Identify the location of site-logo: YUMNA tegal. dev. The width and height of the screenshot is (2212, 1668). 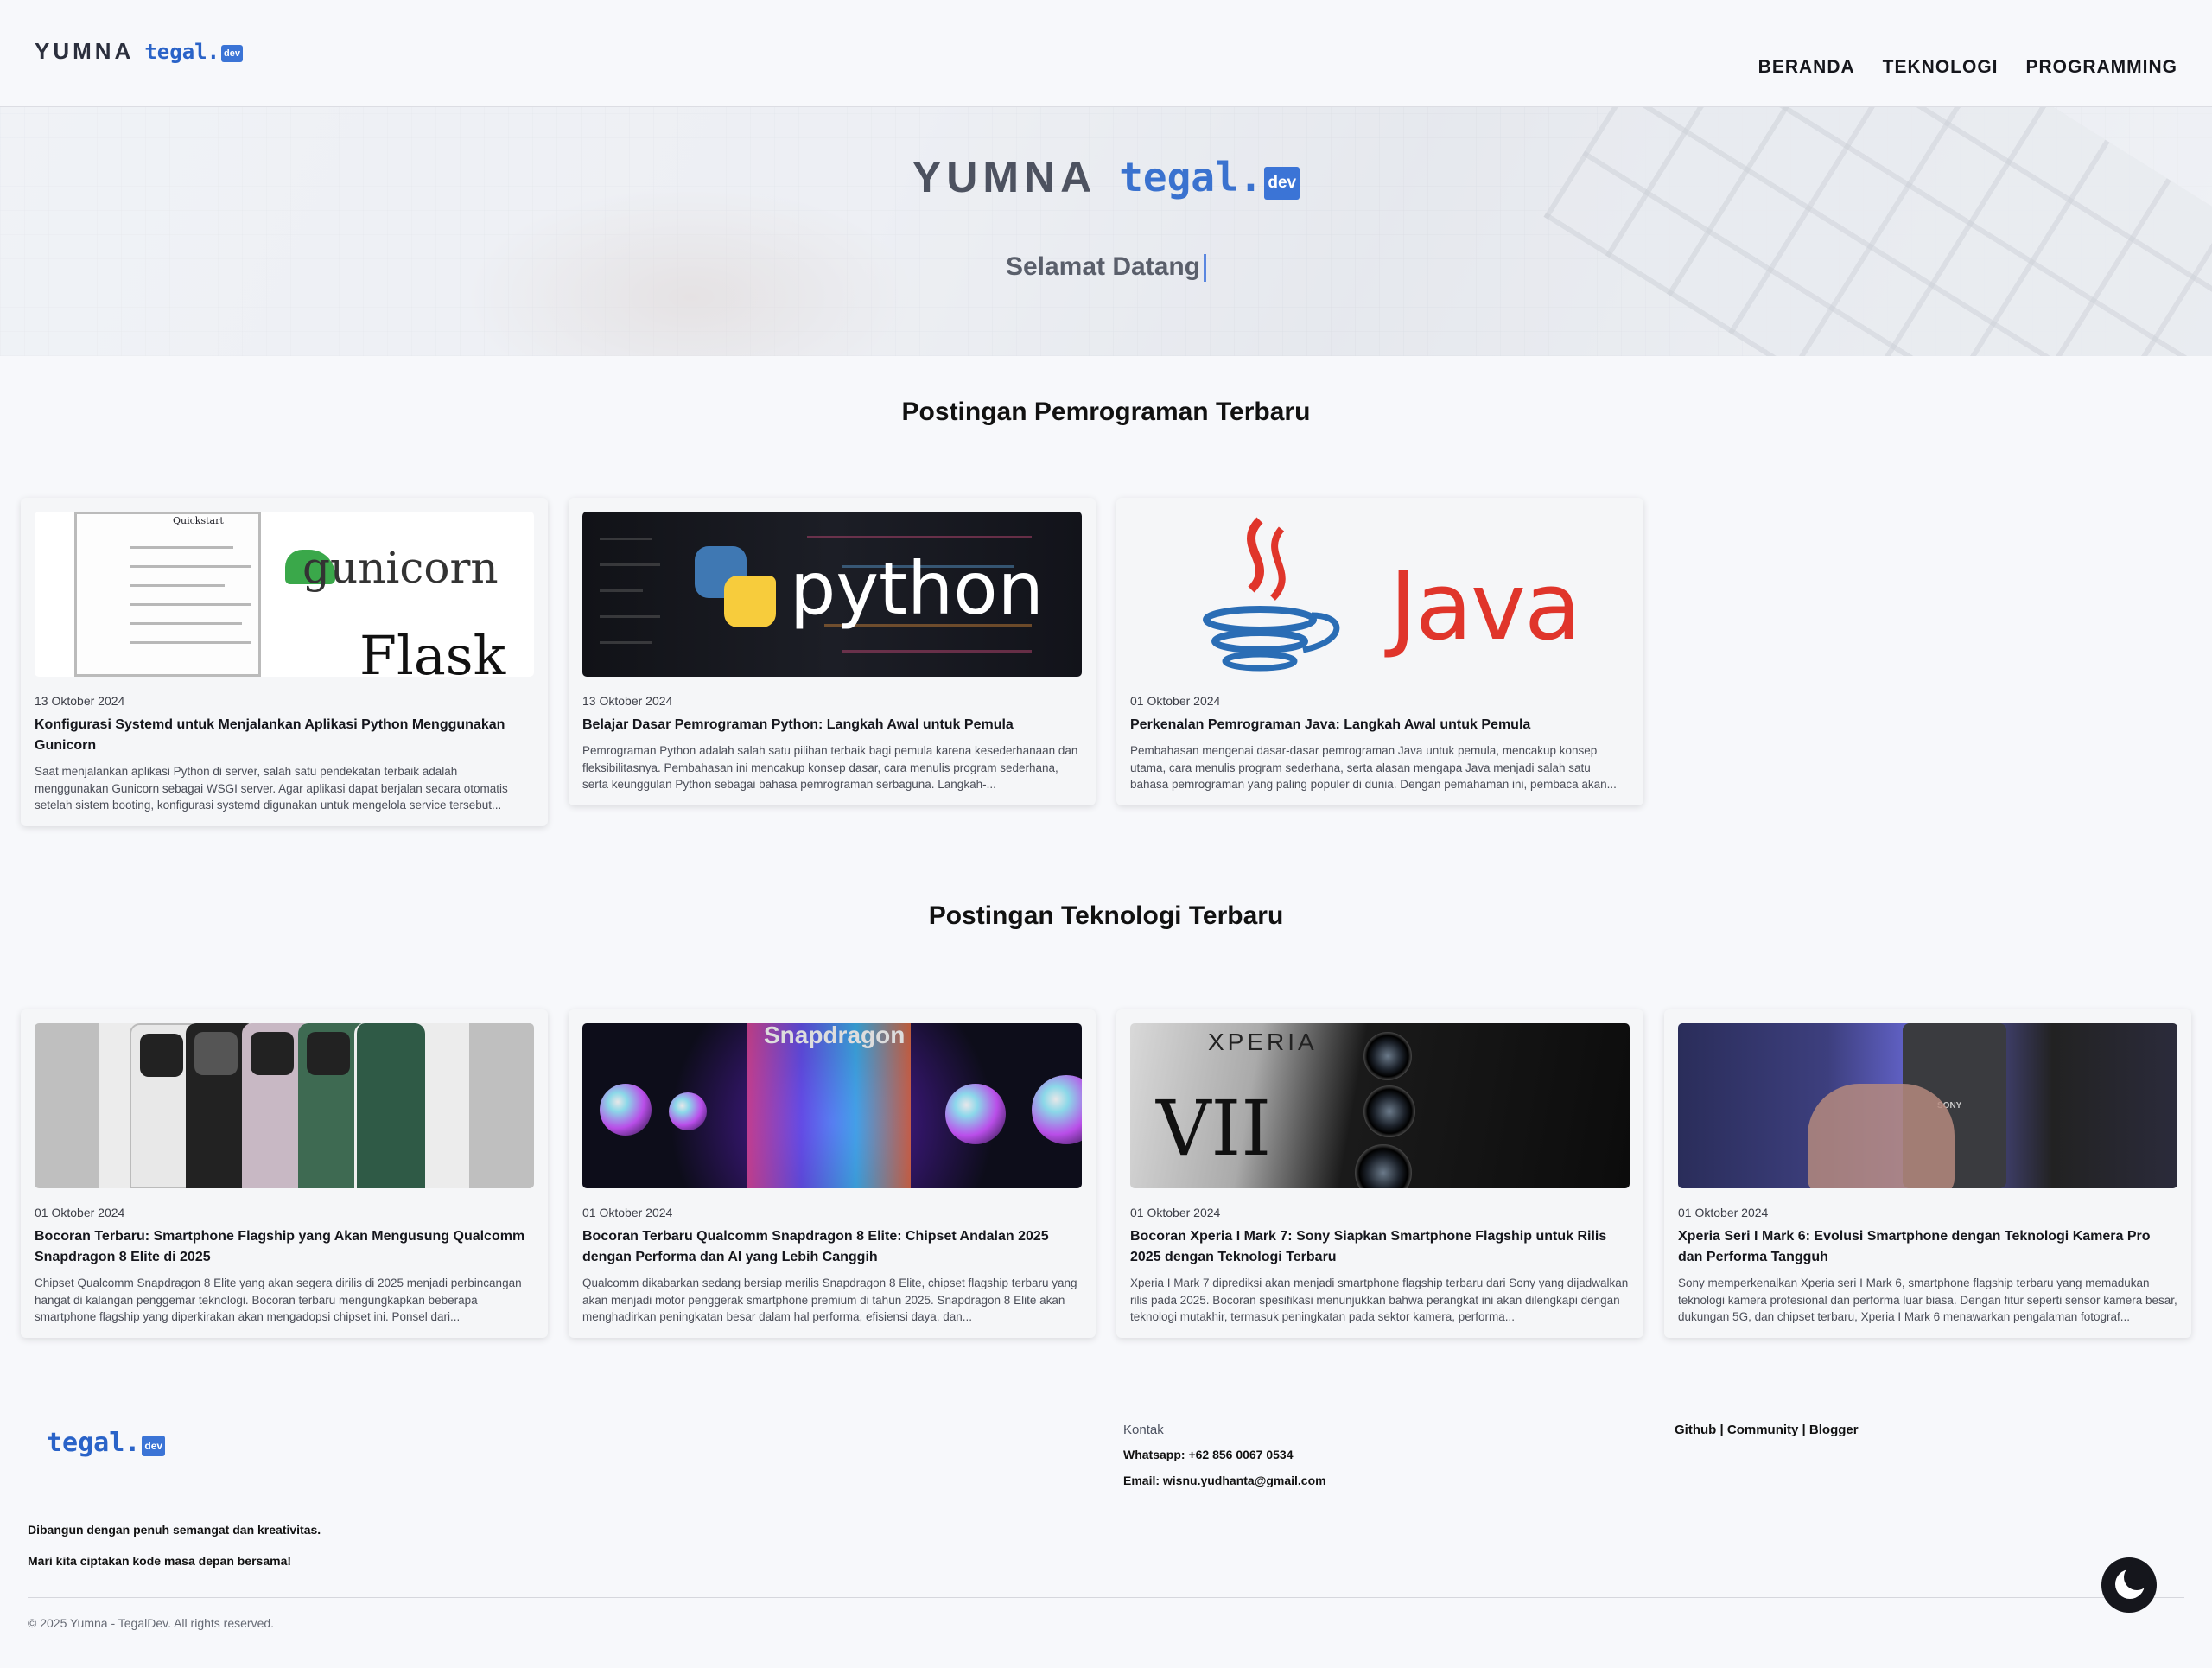
(139, 51).